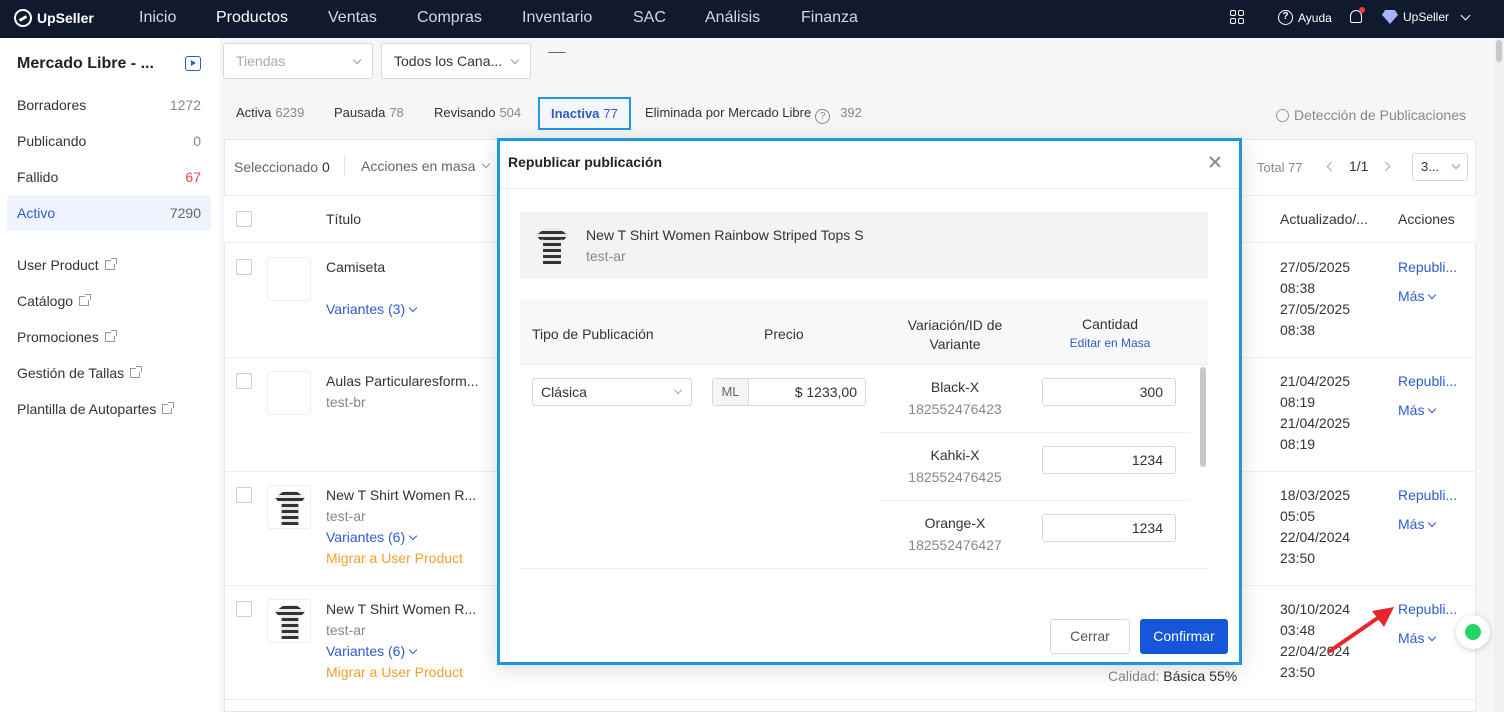 The height and width of the screenshot is (712, 1504). Describe the element at coordinates (1315, 423) in the screenshot. I see `created-date: 21/04/2025` at that location.